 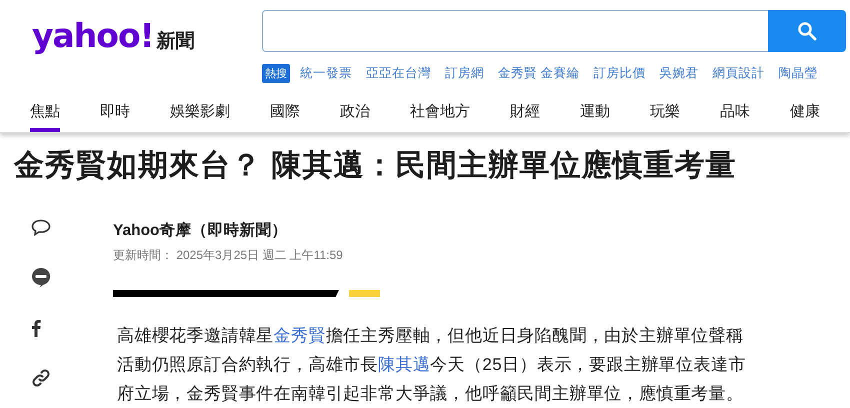 I want to click on comment-icon, so click(x=41, y=227).